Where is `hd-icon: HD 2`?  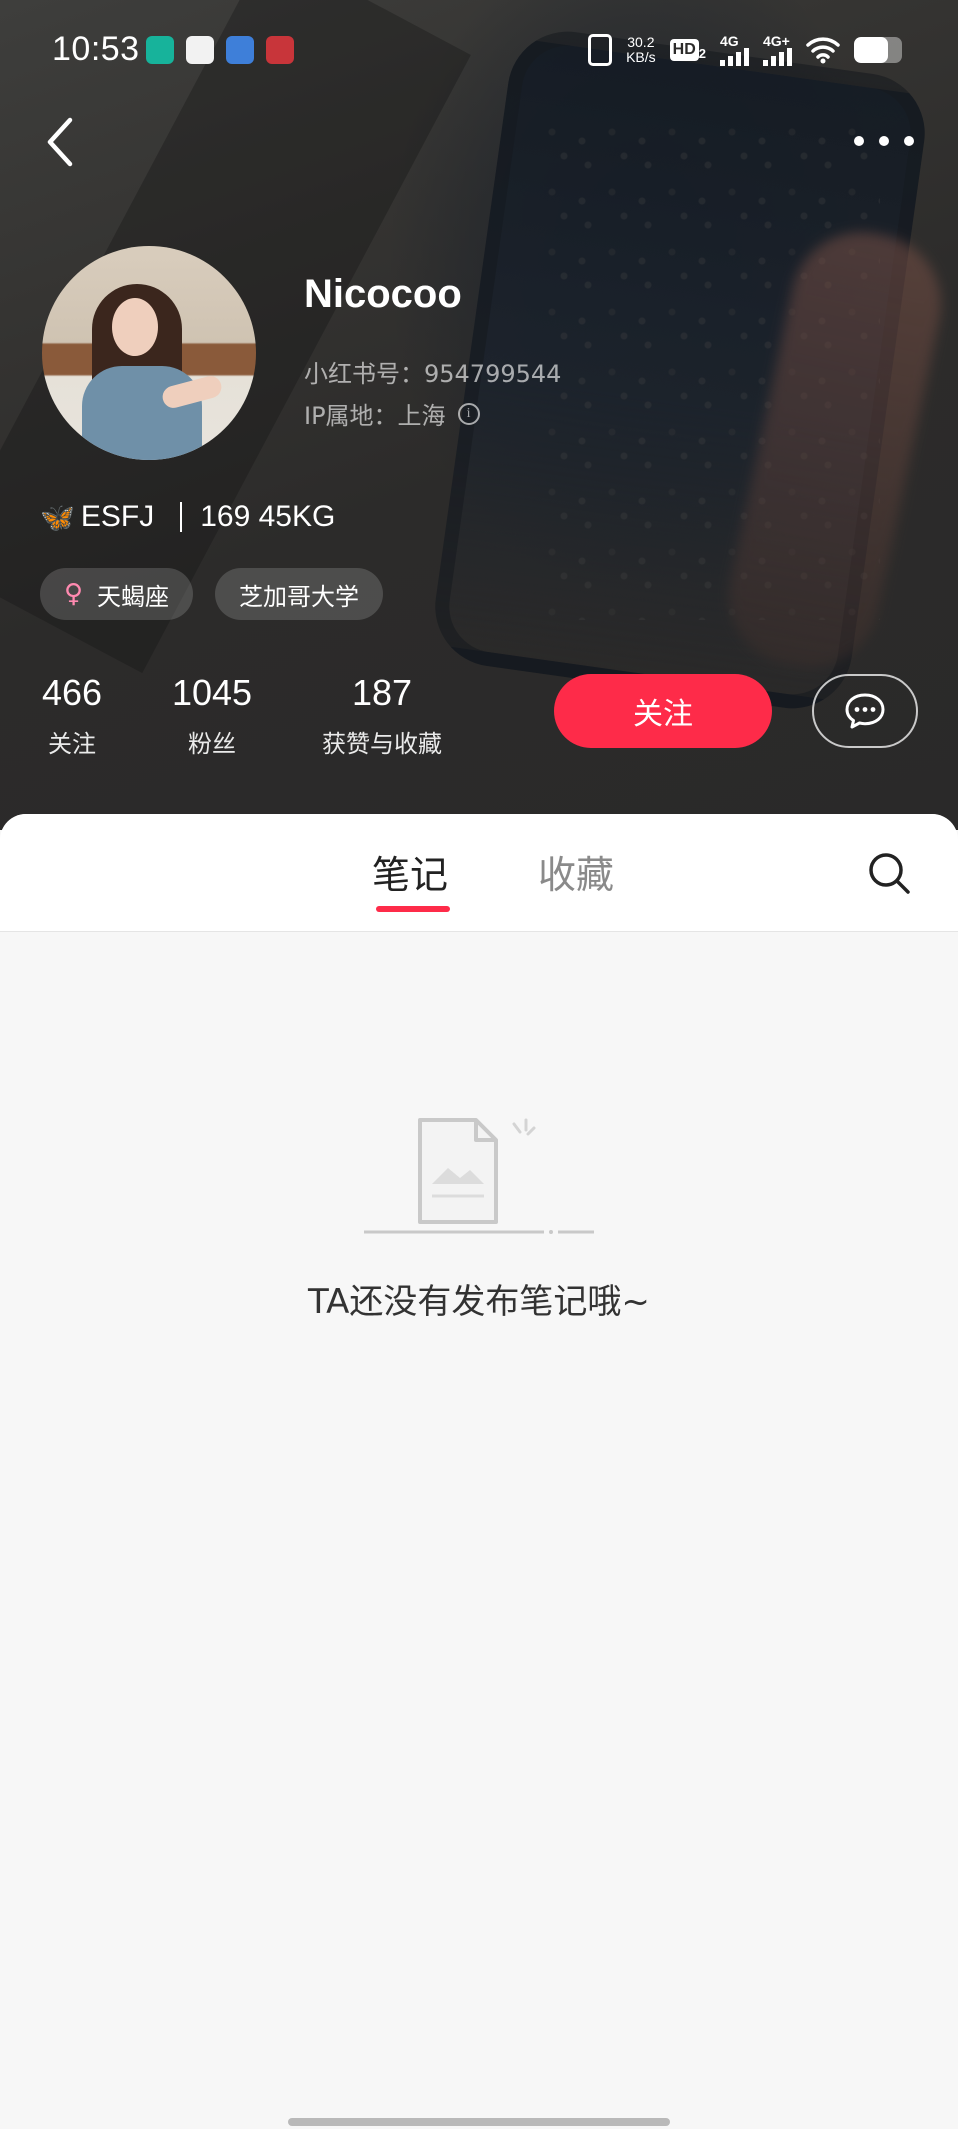 hd-icon: HD 2 is located at coordinates (687, 50).